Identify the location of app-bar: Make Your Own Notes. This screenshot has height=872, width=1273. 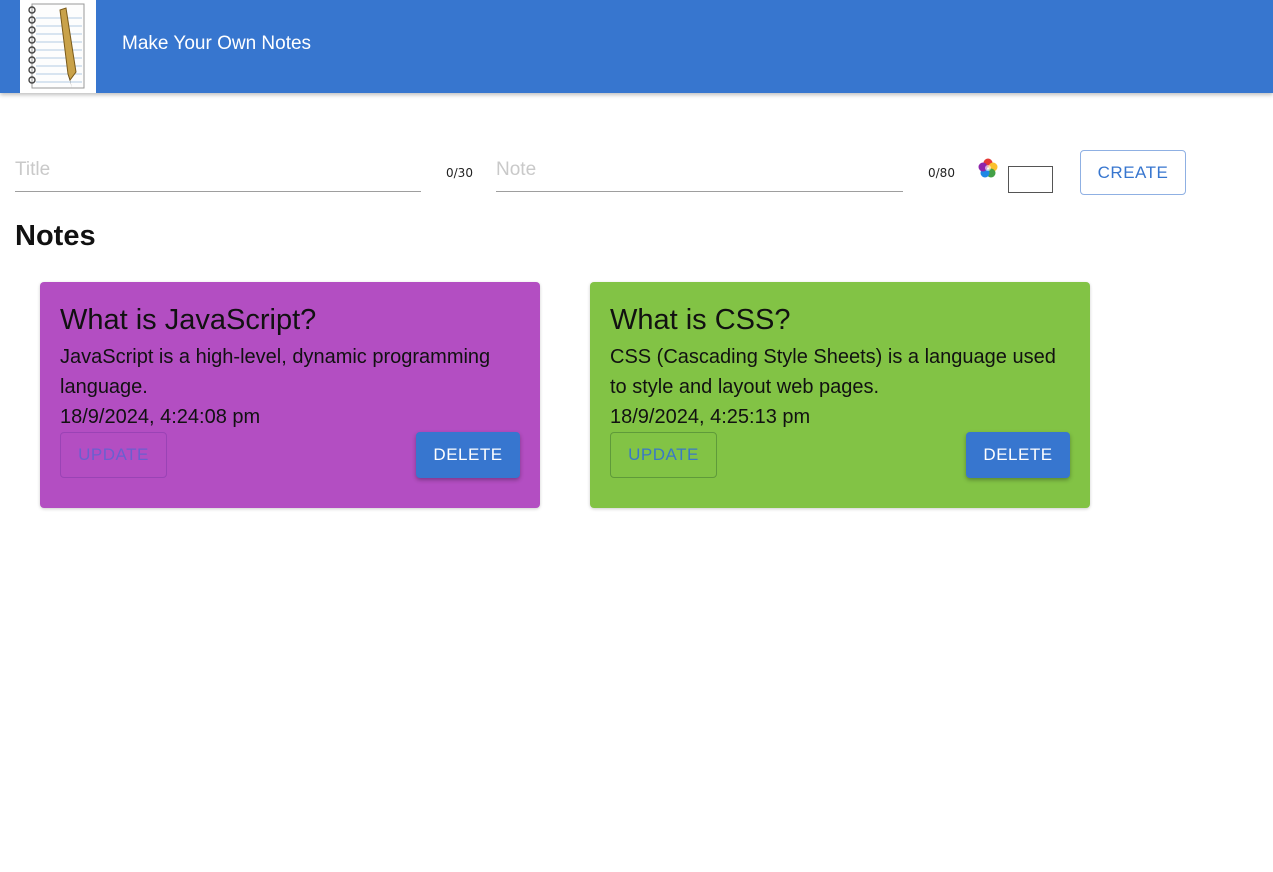
(636, 46).